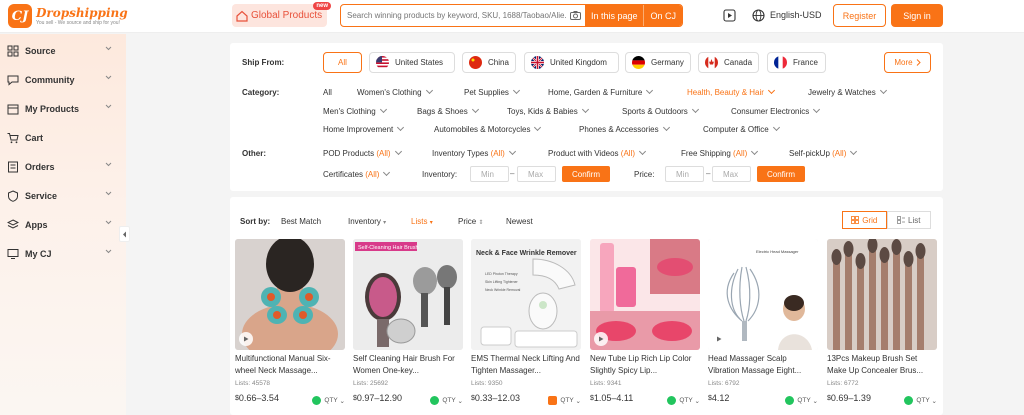 This screenshot has width=1024, height=415. I want to click on price-max-input: Max, so click(731, 174).